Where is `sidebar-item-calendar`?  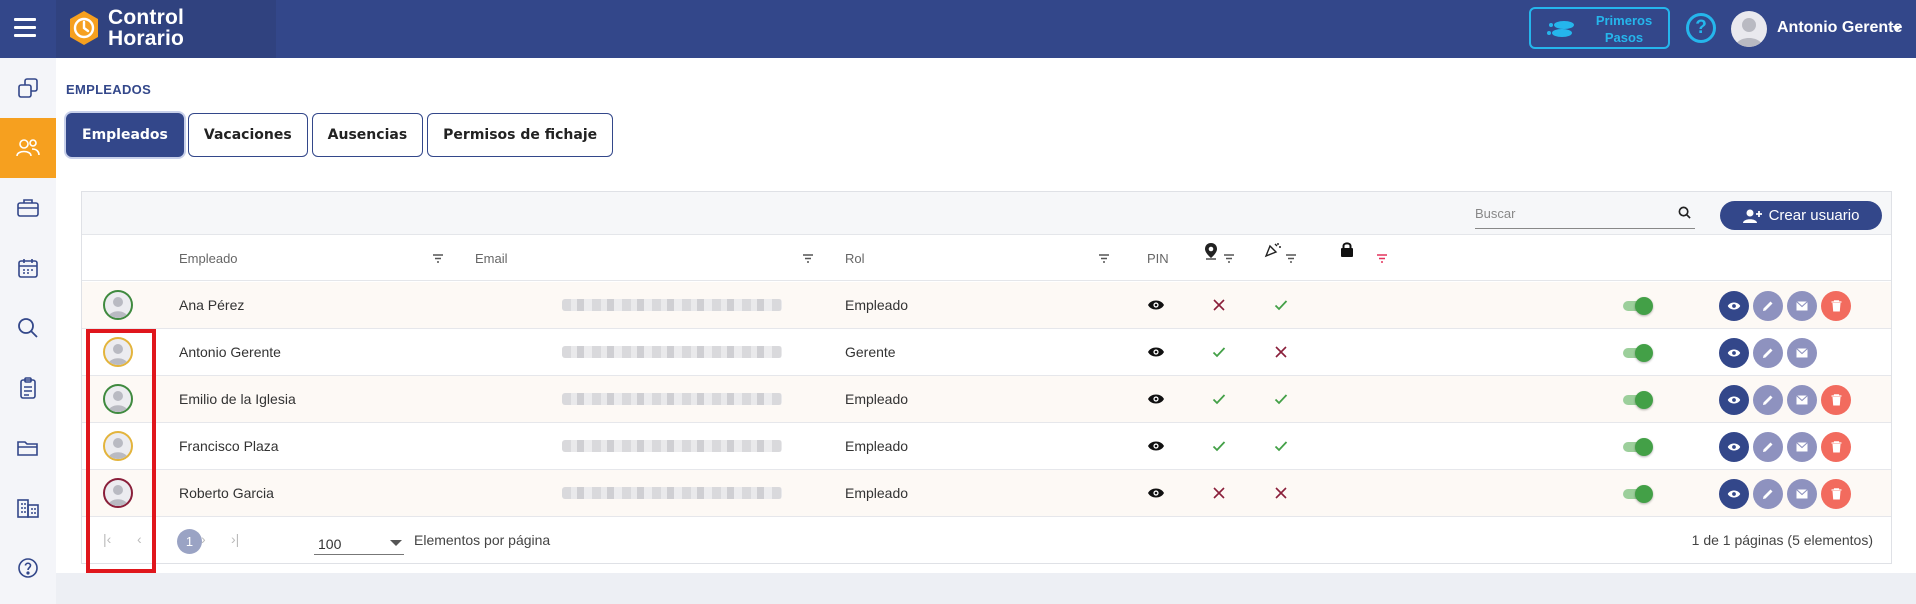
sidebar-item-calendar is located at coordinates (28, 268).